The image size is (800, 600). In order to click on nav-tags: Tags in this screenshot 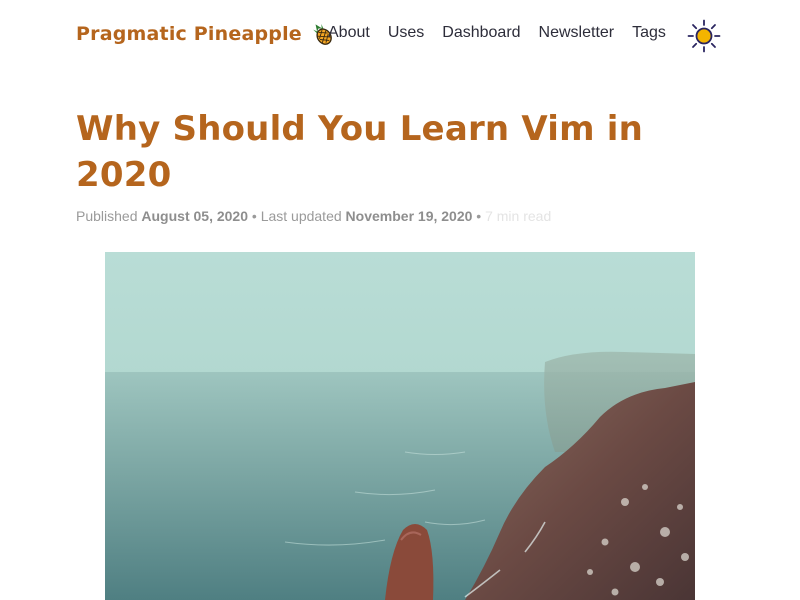, I will do `click(649, 33)`.